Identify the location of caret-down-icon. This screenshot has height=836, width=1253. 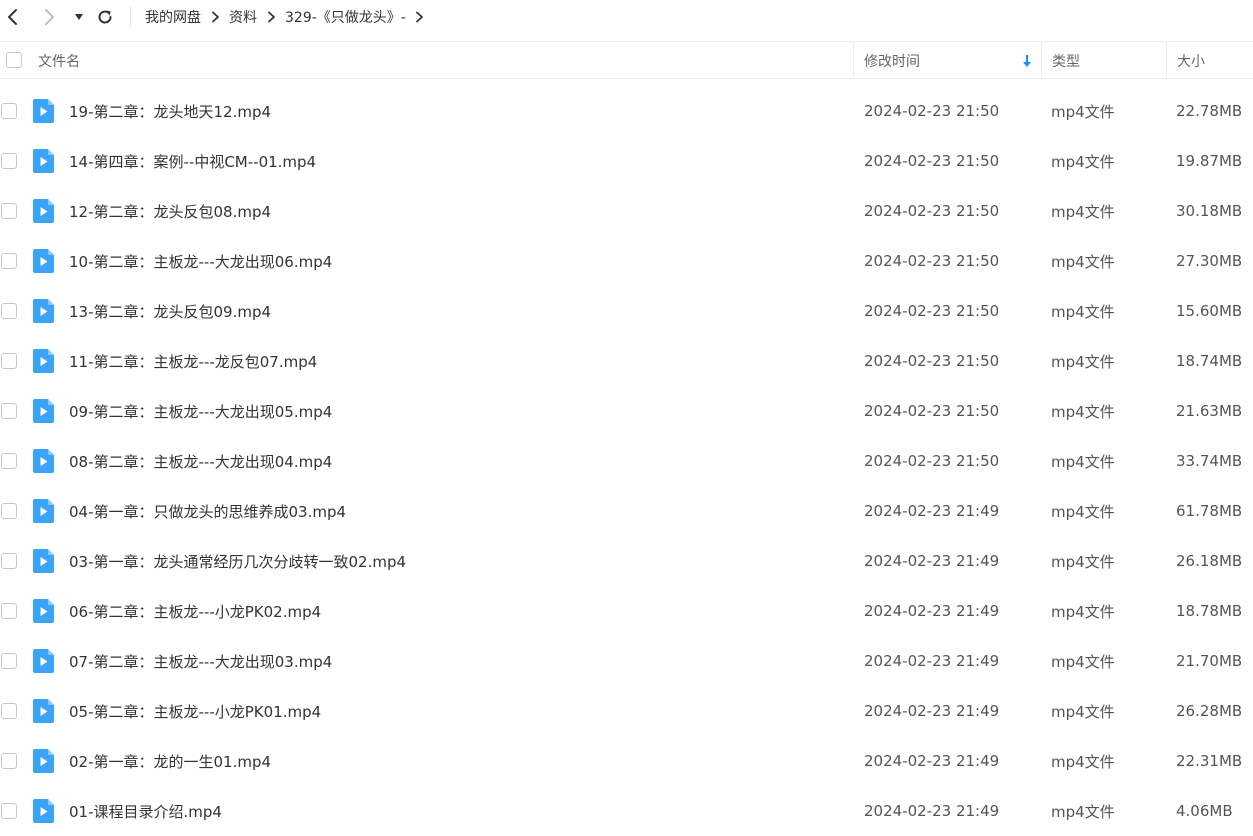
(79, 17).